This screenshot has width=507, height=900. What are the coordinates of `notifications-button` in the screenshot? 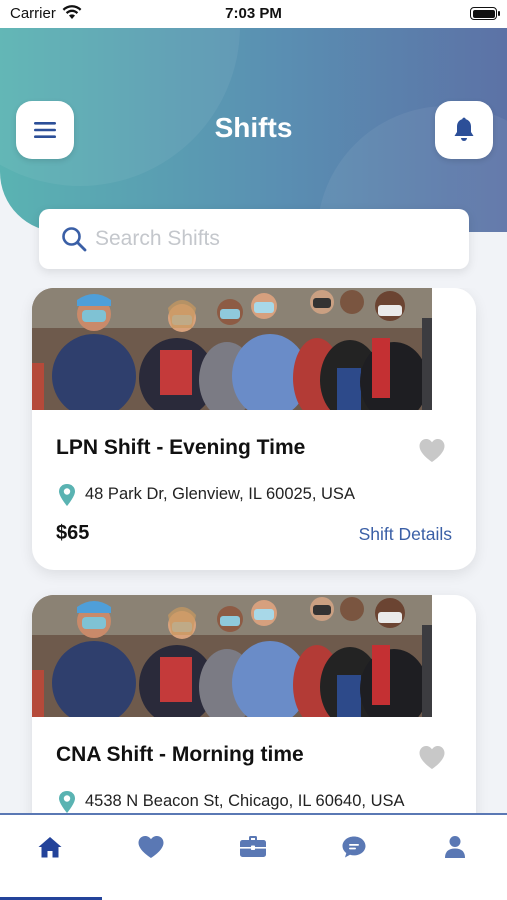 It's located at (464, 130).